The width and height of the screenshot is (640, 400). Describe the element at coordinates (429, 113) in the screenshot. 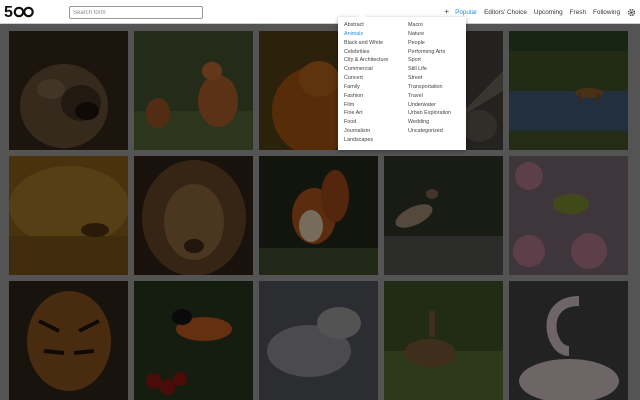

I see `category-urban-exploration: Urban Exploration` at that location.